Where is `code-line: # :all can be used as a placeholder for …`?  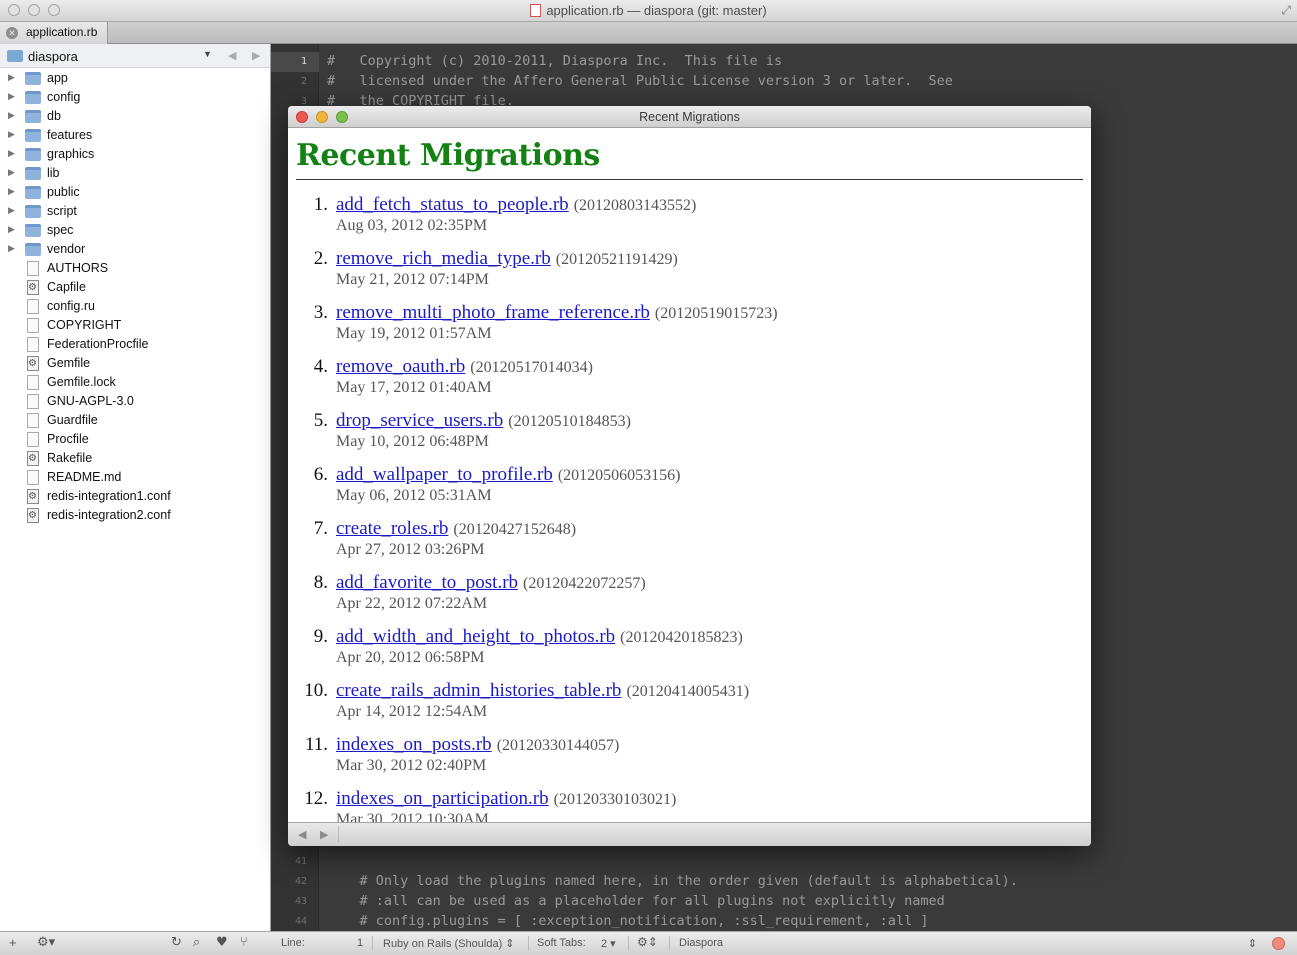
code-line: # :all can be used as a placeholder for … is located at coordinates (636, 901).